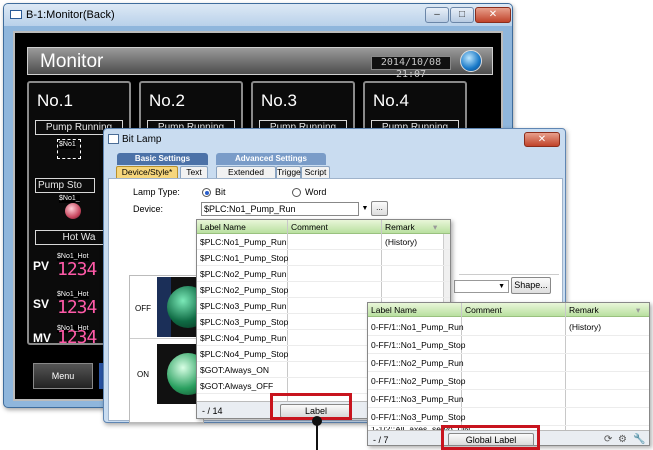 This screenshot has width=653, height=450. Describe the element at coordinates (142, 139) in the screenshot. I see `dialog-title: Bit Lamp` at that location.